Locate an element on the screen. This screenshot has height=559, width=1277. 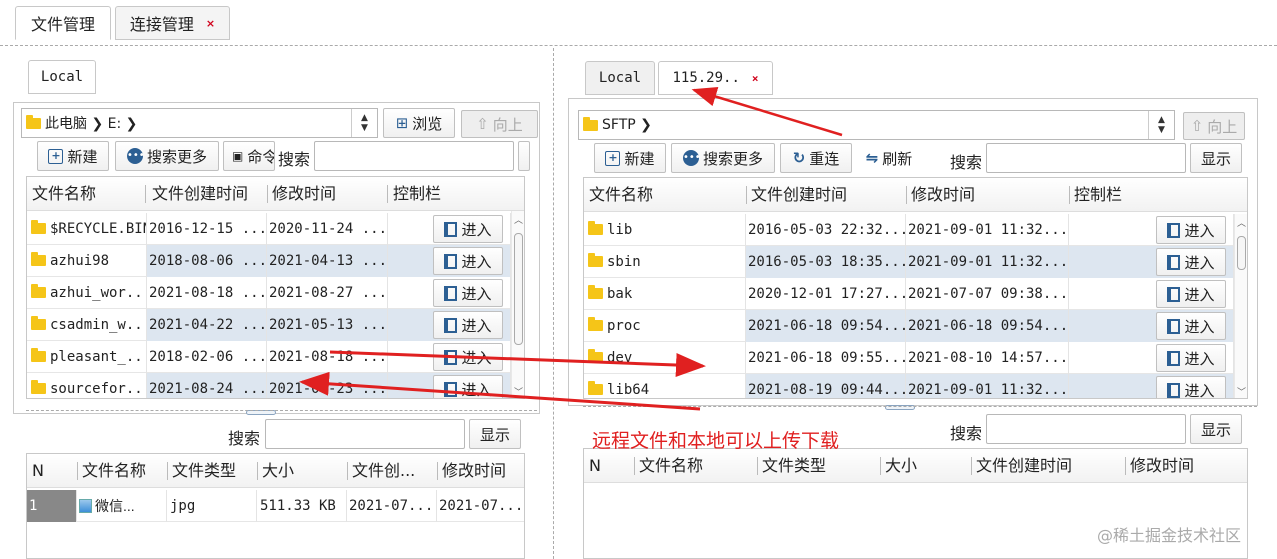
watermark: @稀土掘金技术社区 is located at coordinates (1169, 535).